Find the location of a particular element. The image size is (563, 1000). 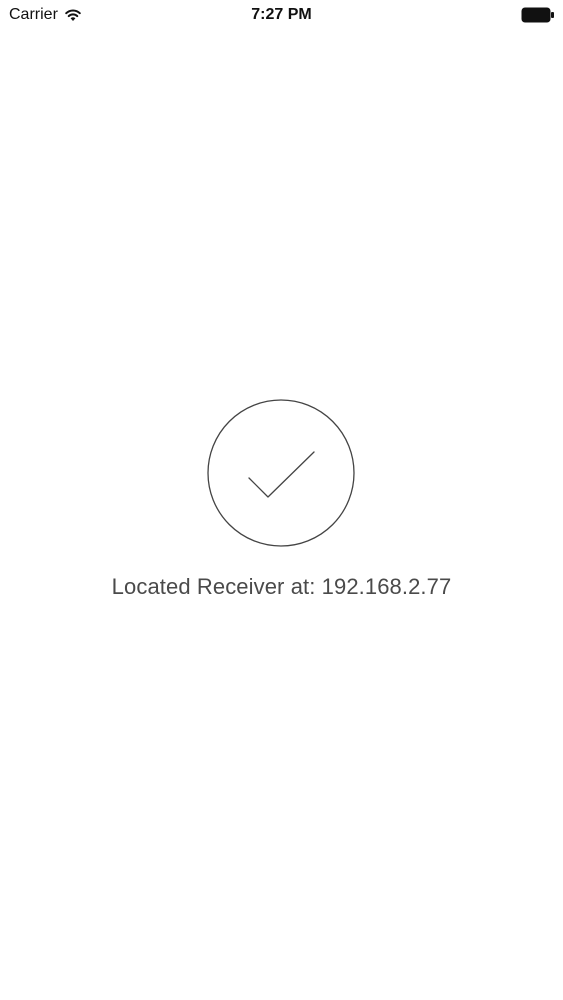

receiver-status-message: Located Receiver at: 192.168.2.77 is located at coordinates (281, 586).